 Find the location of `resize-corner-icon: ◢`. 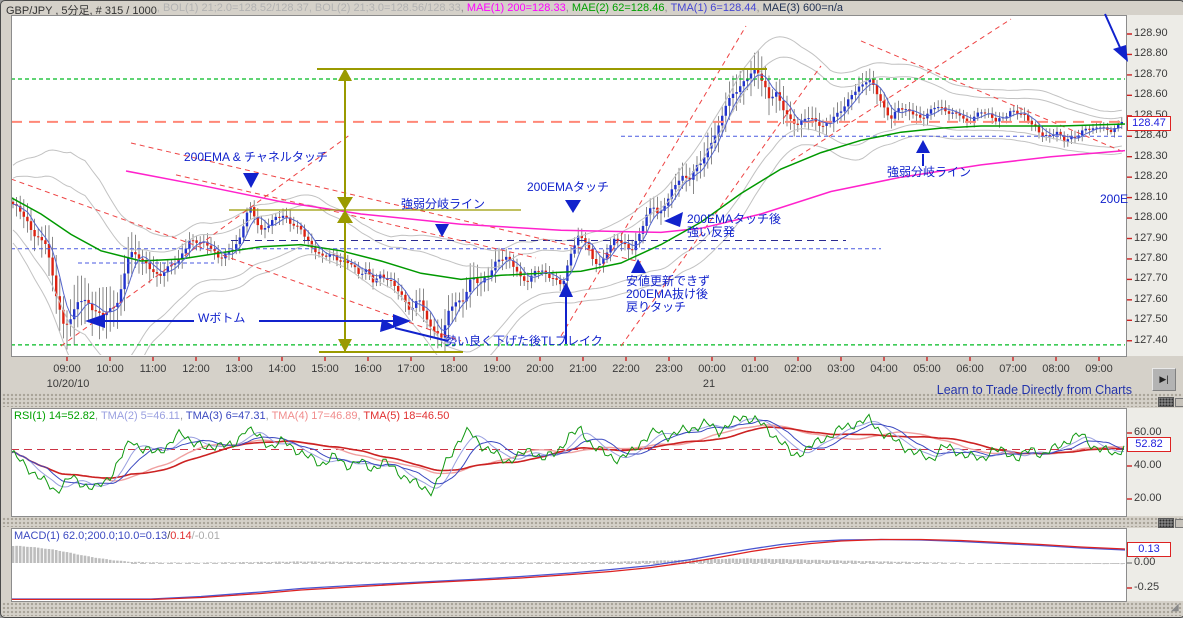

resize-corner-icon: ◢ is located at coordinates (1175, 607).